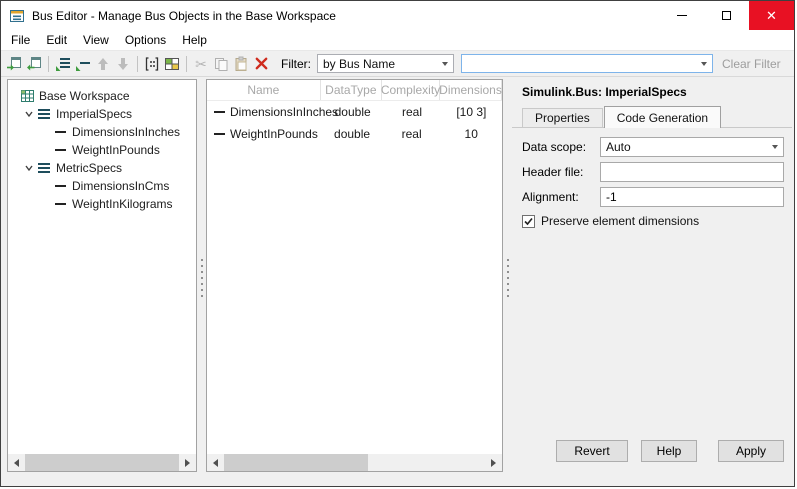 The width and height of the screenshot is (797, 489). I want to click on header-file-field, so click(692, 172).